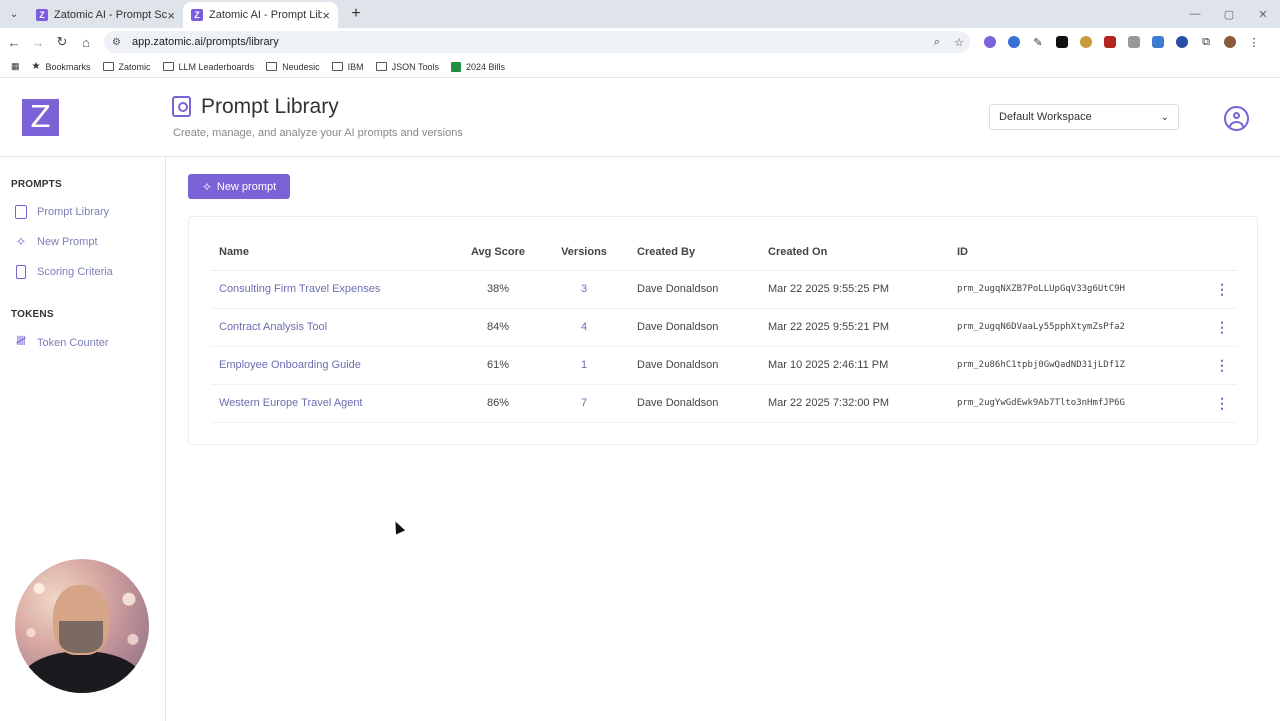 Image resolution: width=1280 pixels, height=721 pixels. I want to click on sidebar-item-token-counter: 𝍸 Token Counter, so click(61, 342).